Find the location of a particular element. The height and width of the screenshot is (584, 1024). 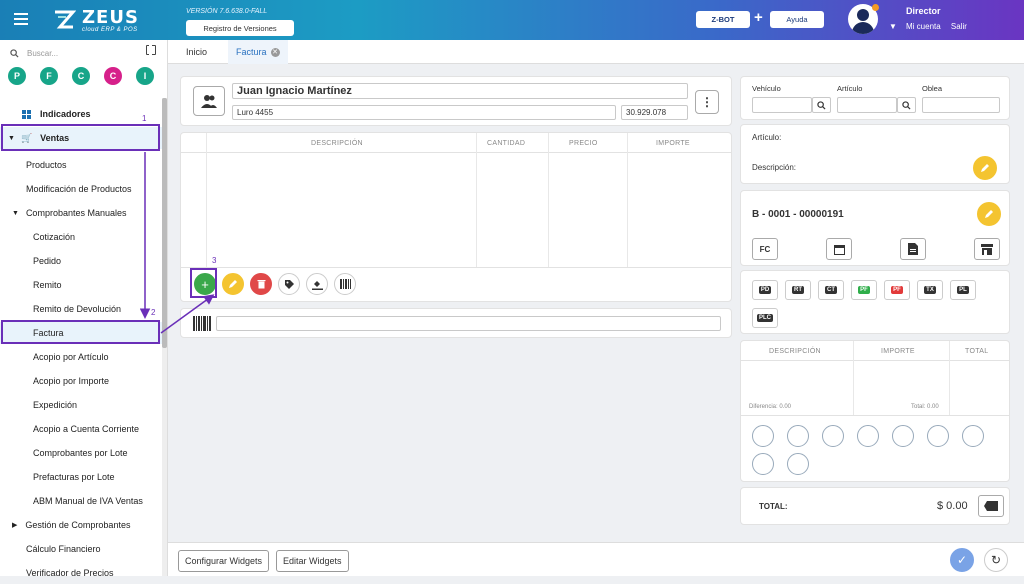

sidebar-item-cotizacion: Cotización is located at coordinates (81, 237).